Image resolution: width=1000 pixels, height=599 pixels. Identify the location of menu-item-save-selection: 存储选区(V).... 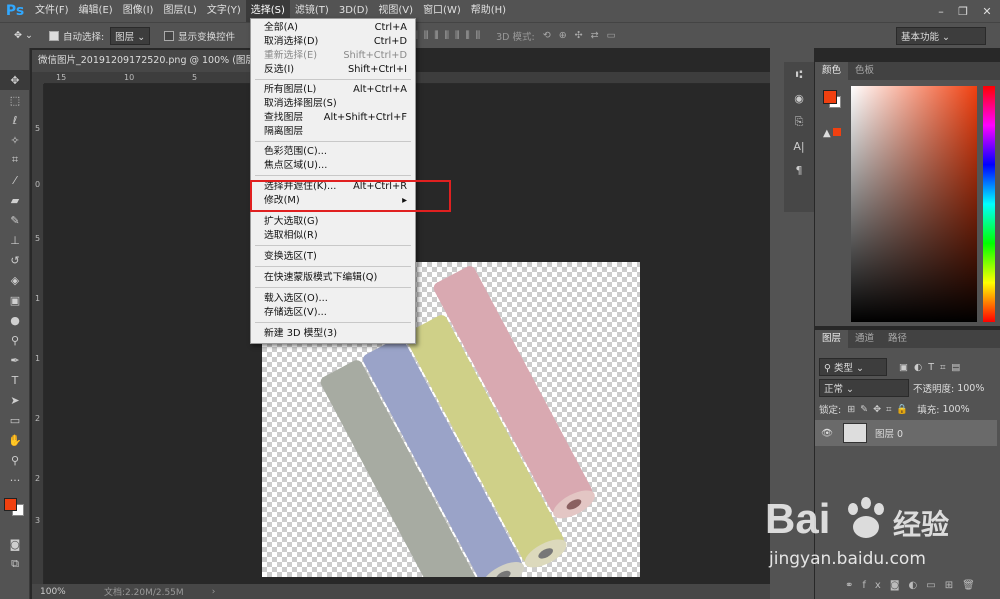
(333, 313).